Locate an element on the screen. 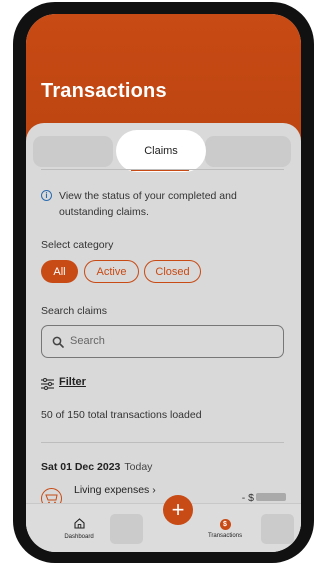 This screenshot has width=327, height=573. search-icon is located at coordinates (58, 344).